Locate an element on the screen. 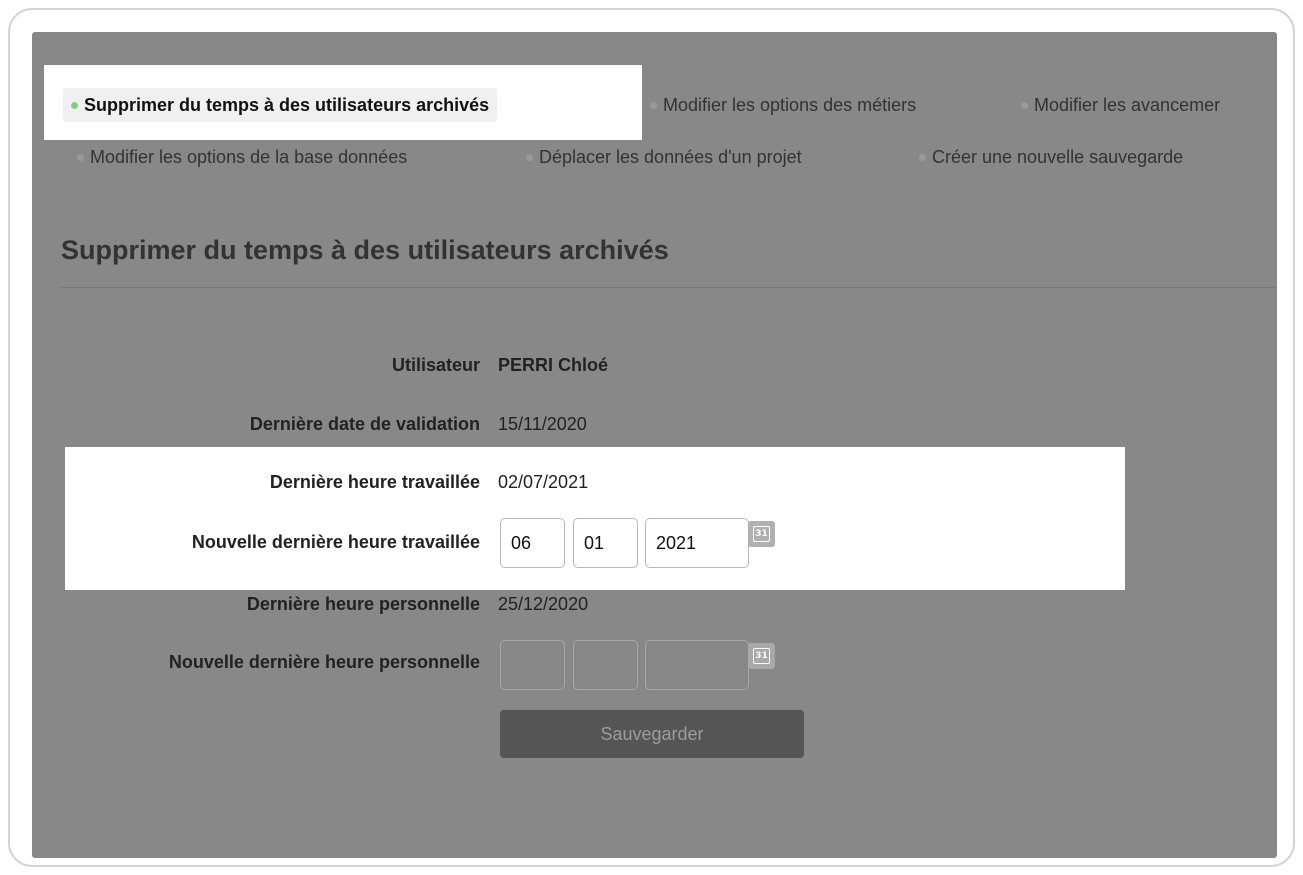 This screenshot has height=875, width=1303. last-worked-label: Dernière heure travaillée is located at coordinates (374, 482).